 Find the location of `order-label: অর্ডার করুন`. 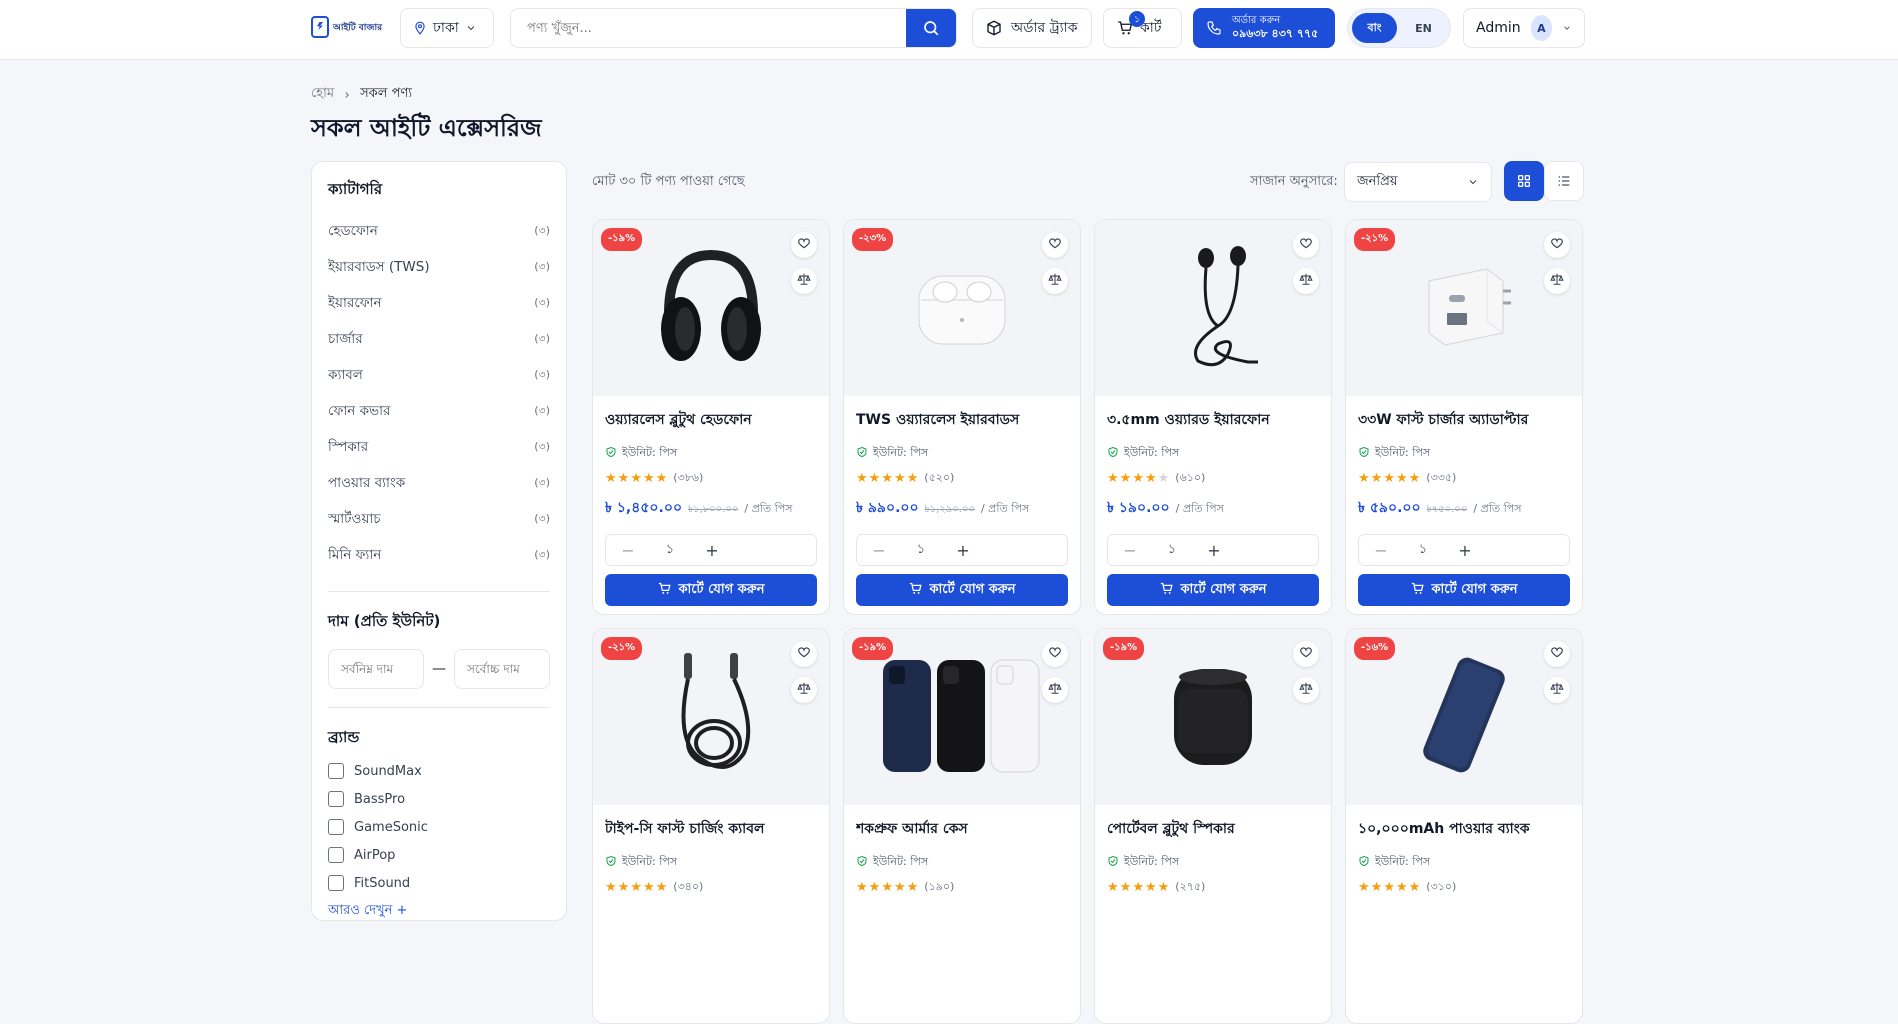

order-label: অর্ডার করুন is located at coordinates (1256, 21).